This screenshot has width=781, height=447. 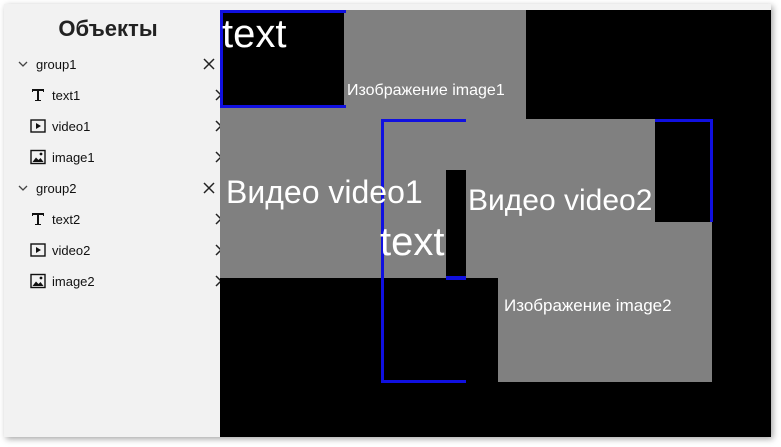 What do you see at coordinates (71, 250) in the screenshot?
I see `tree-item-label: video2` at bounding box center [71, 250].